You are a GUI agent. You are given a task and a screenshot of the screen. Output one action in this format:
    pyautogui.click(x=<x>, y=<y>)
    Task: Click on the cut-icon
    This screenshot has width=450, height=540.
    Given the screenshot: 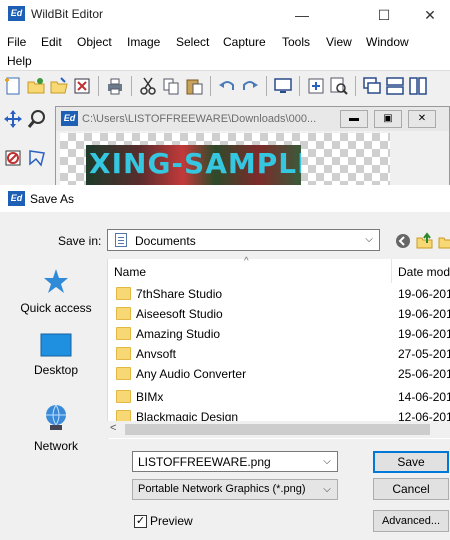 What is the action you would take?
    pyautogui.click(x=148, y=86)
    